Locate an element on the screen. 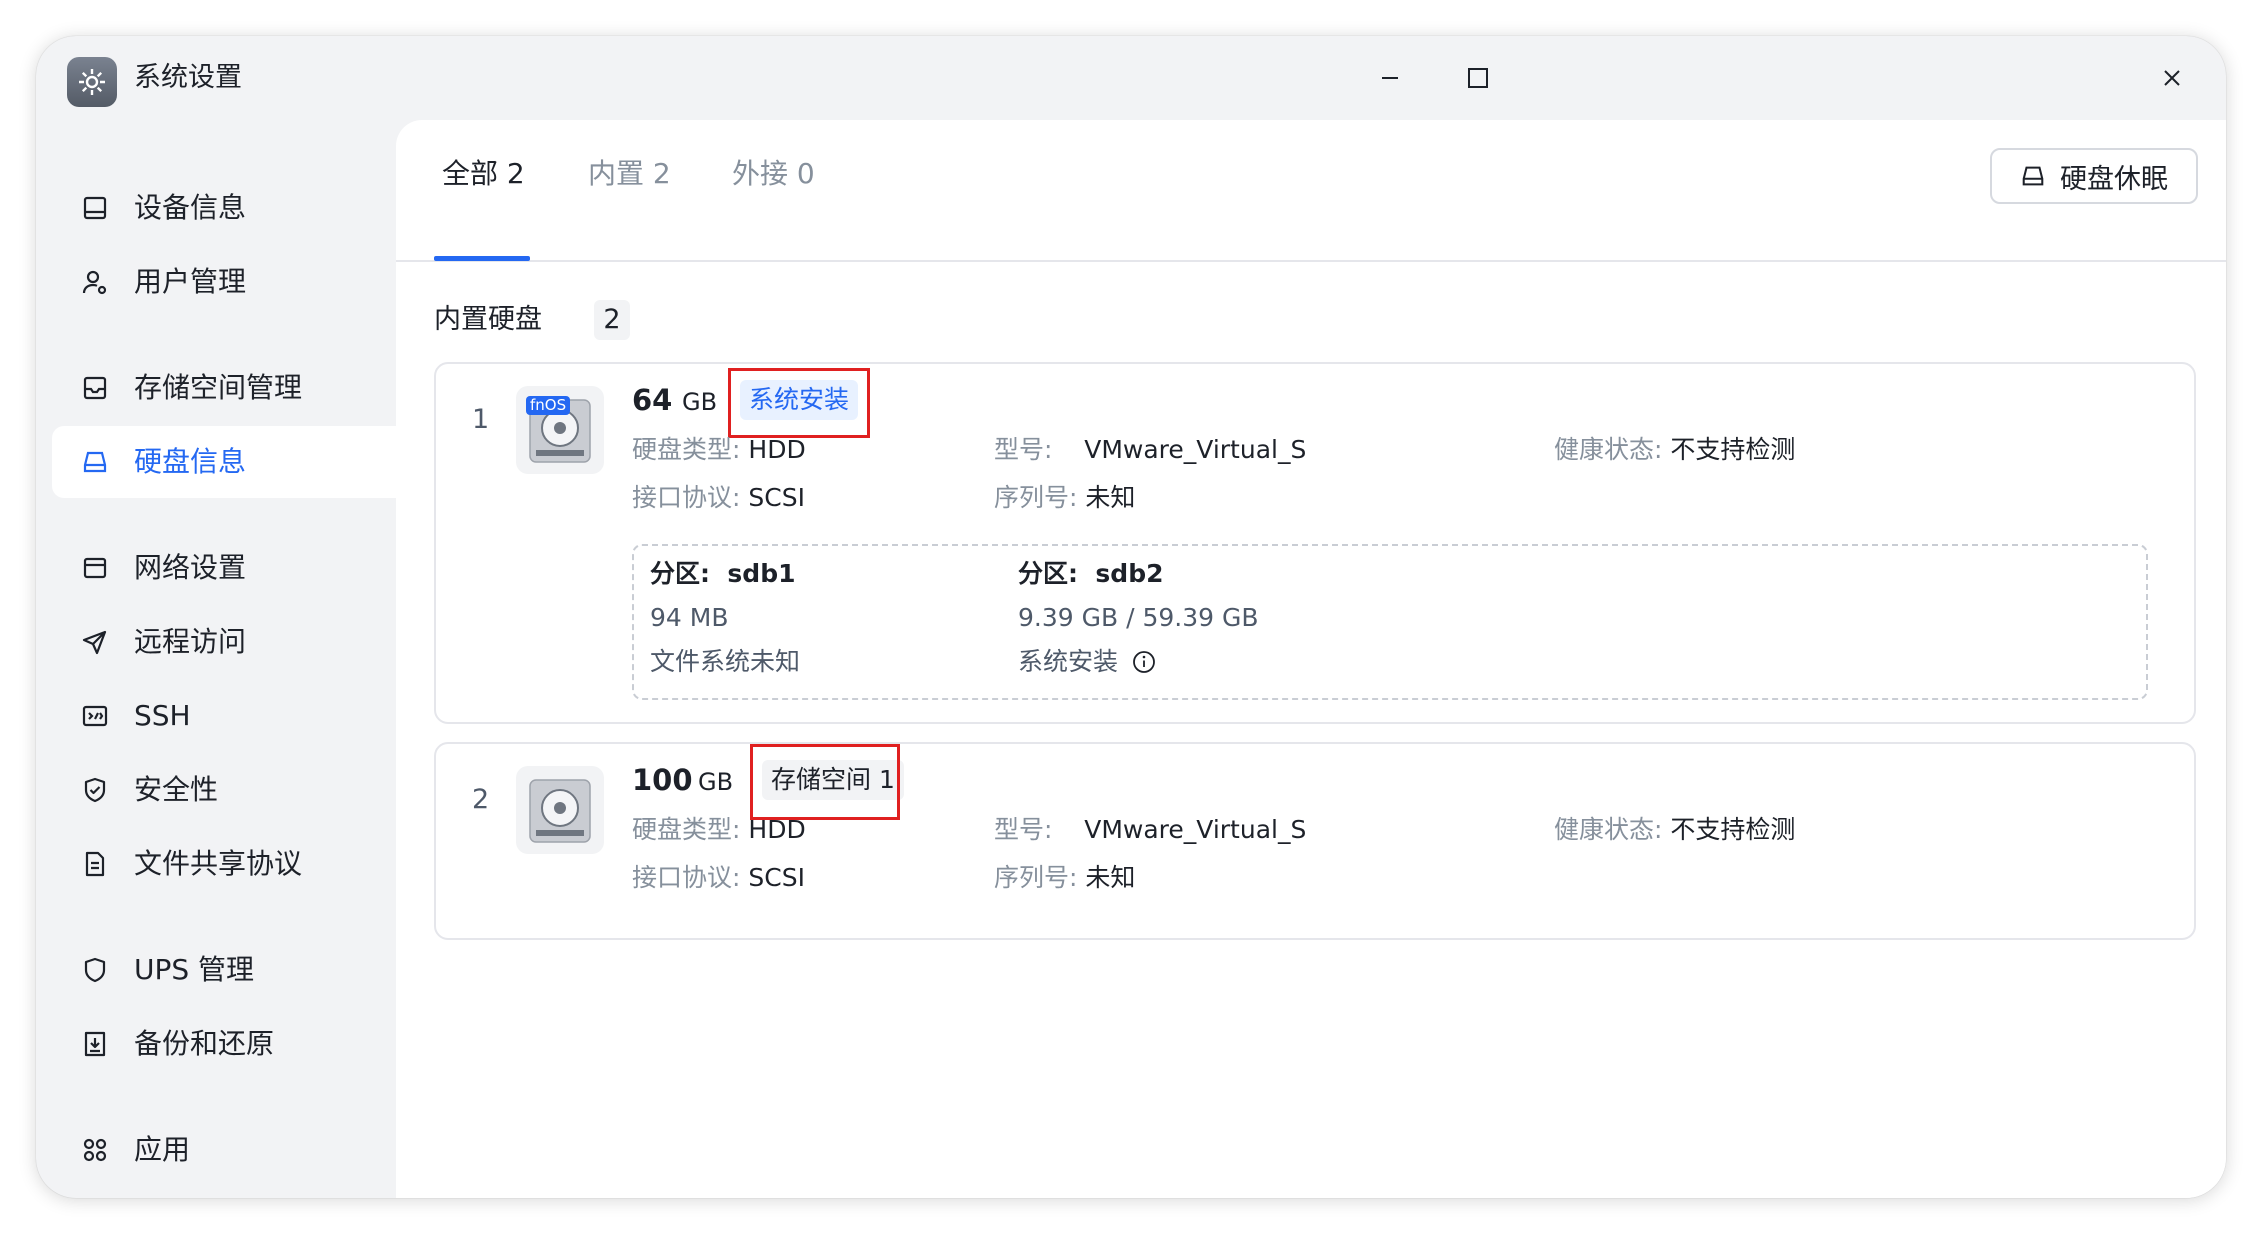  minimize-icon is located at coordinates (1390, 78).